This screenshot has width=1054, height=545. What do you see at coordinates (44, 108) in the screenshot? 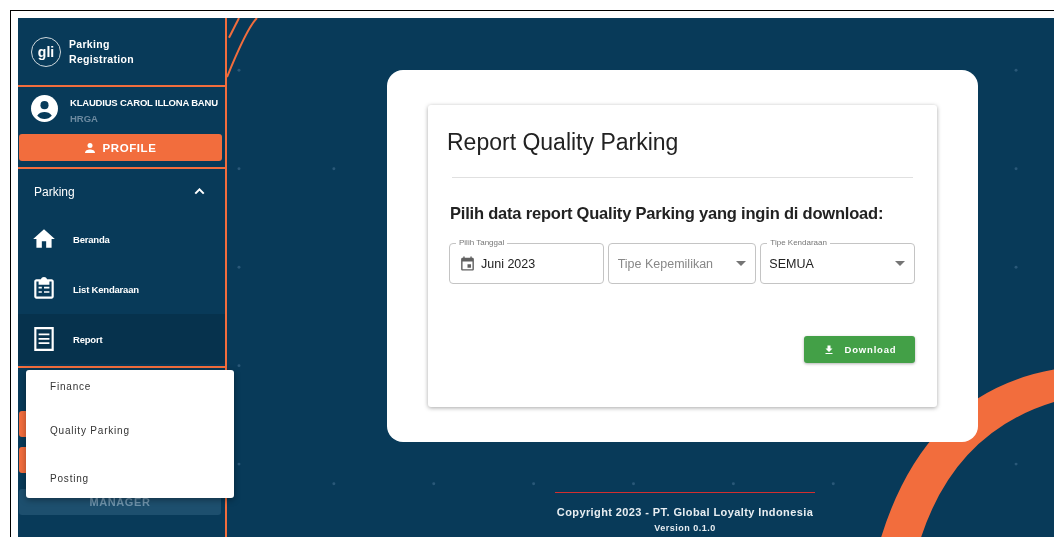
I see `user-avatar-icon` at bounding box center [44, 108].